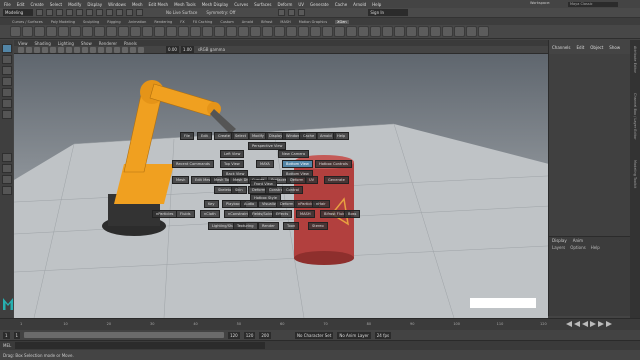 Image resolution: width=640 pixels, height=360 pixels. I want to click on anim-end2-field: 200, so click(265, 335).